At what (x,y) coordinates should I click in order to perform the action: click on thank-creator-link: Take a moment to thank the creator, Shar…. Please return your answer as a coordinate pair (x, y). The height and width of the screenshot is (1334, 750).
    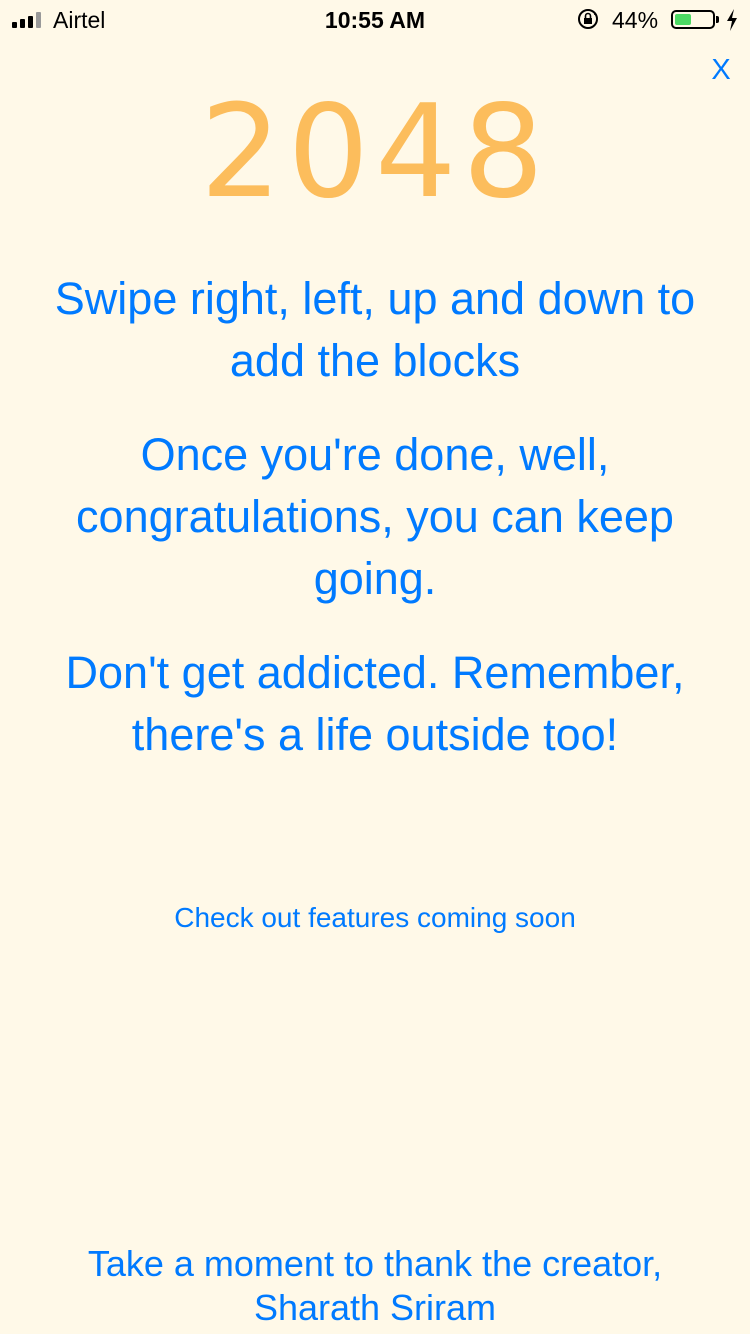
    Looking at the image, I should click on (375, 1286).